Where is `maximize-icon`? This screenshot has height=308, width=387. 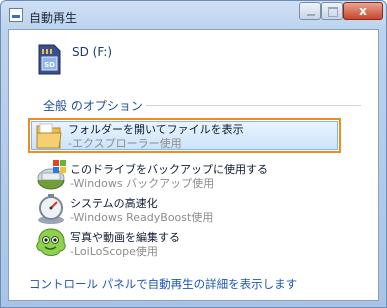
maximize-icon is located at coordinates (333, 12).